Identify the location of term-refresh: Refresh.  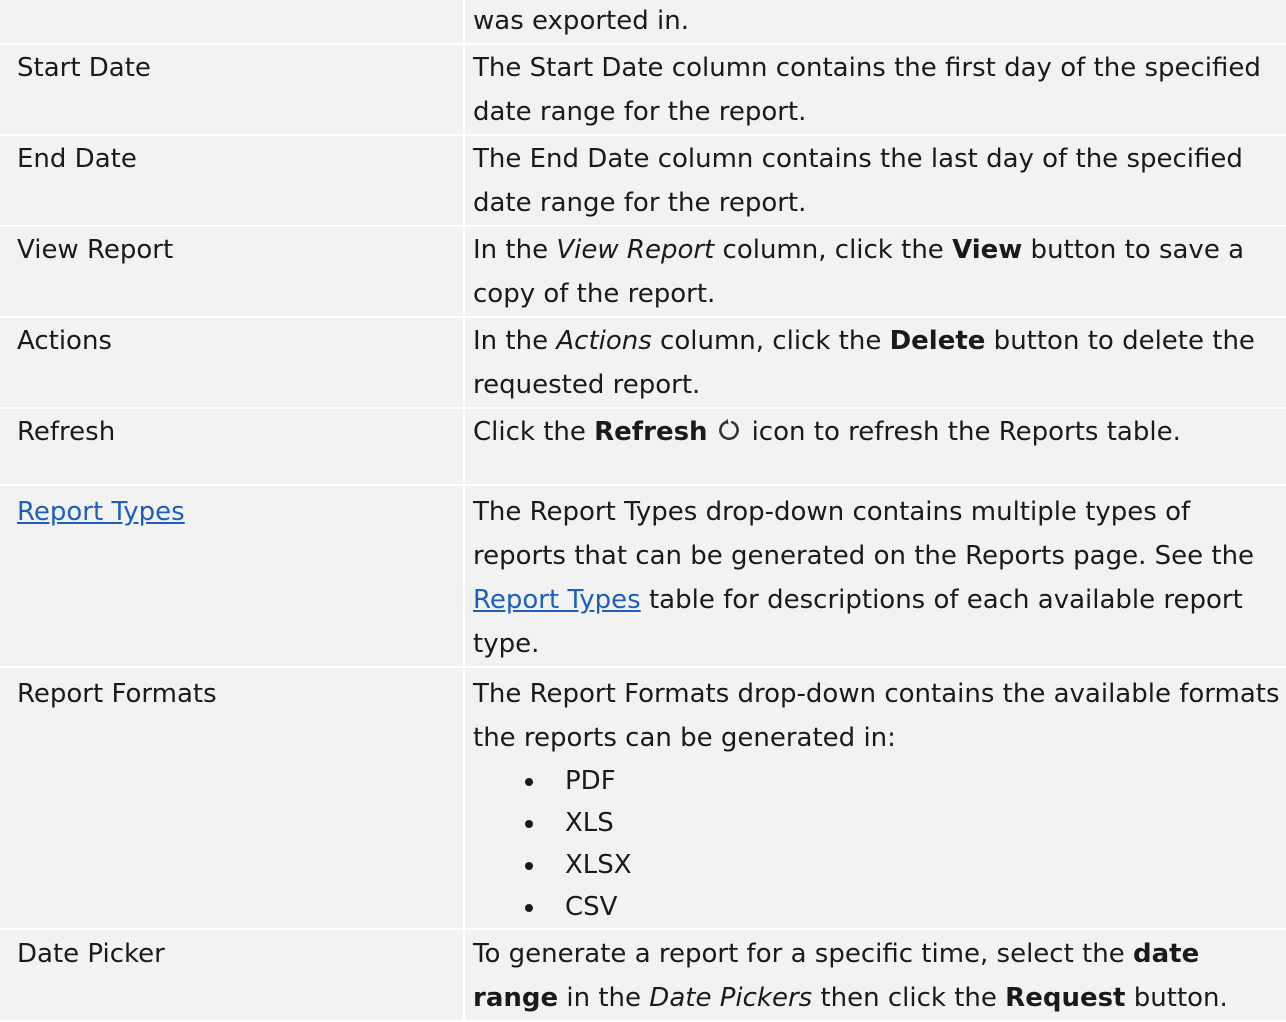
(231, 447).